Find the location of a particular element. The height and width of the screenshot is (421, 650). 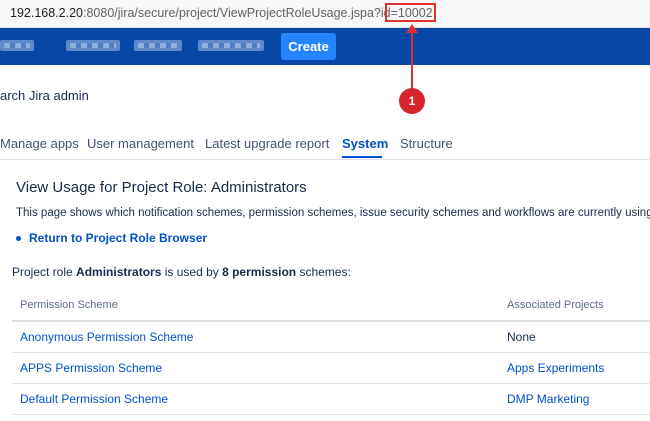

back-link-item: Return to Project Role Browser is located at coordinates (111, 238).